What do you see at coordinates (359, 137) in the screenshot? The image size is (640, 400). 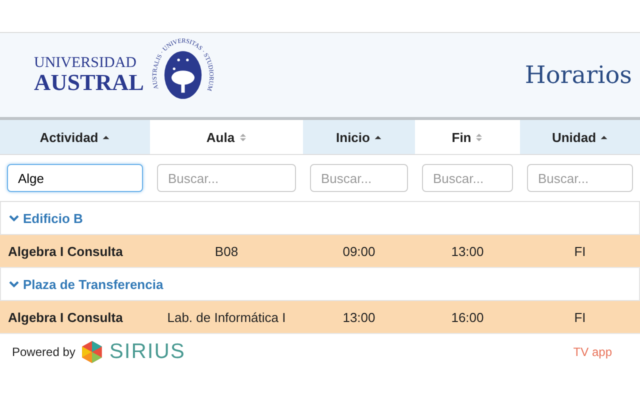 I see `column-header: Inicio` at bounding box center [359, 137].